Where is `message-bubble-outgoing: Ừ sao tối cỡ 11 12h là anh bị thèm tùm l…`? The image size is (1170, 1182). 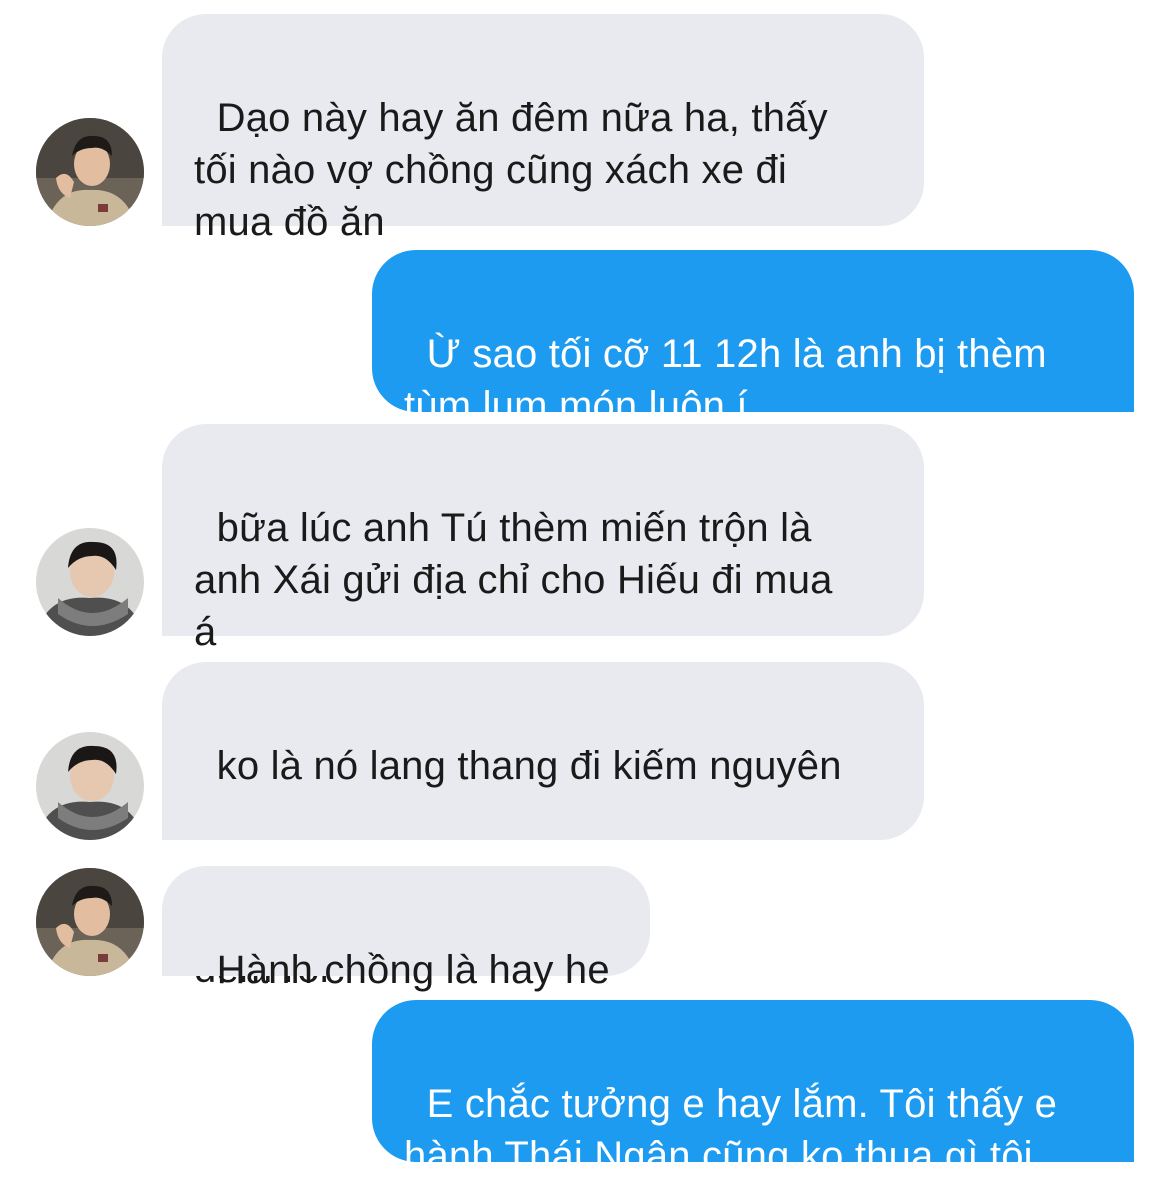 message-bubble-outgoing: Ừ sao tối cỡ 11 12h là anh bị thèm tùm l… is located at coordinates (753, 339).